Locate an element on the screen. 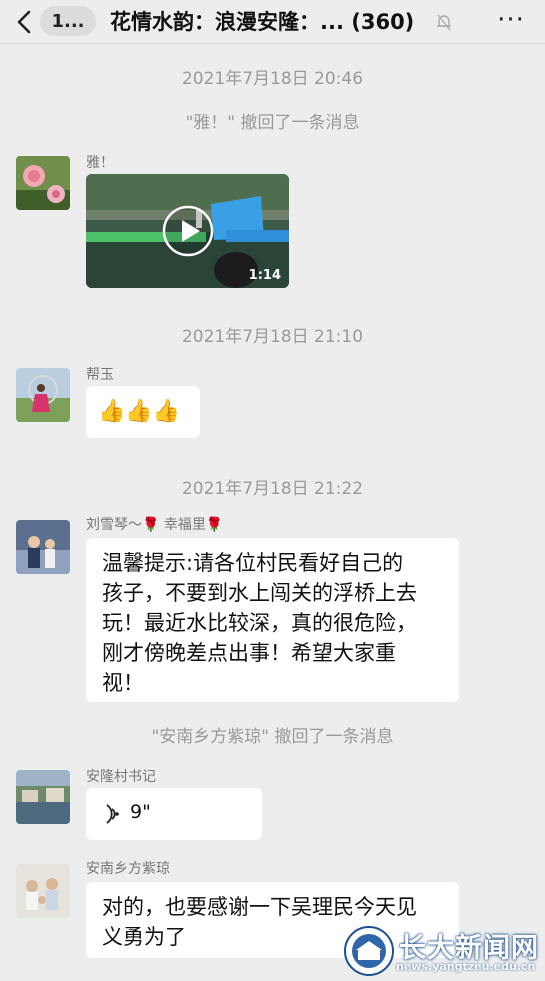 This screenshot has width=545, height=981. message-line: 视！ is located at coordinates (123, 683).